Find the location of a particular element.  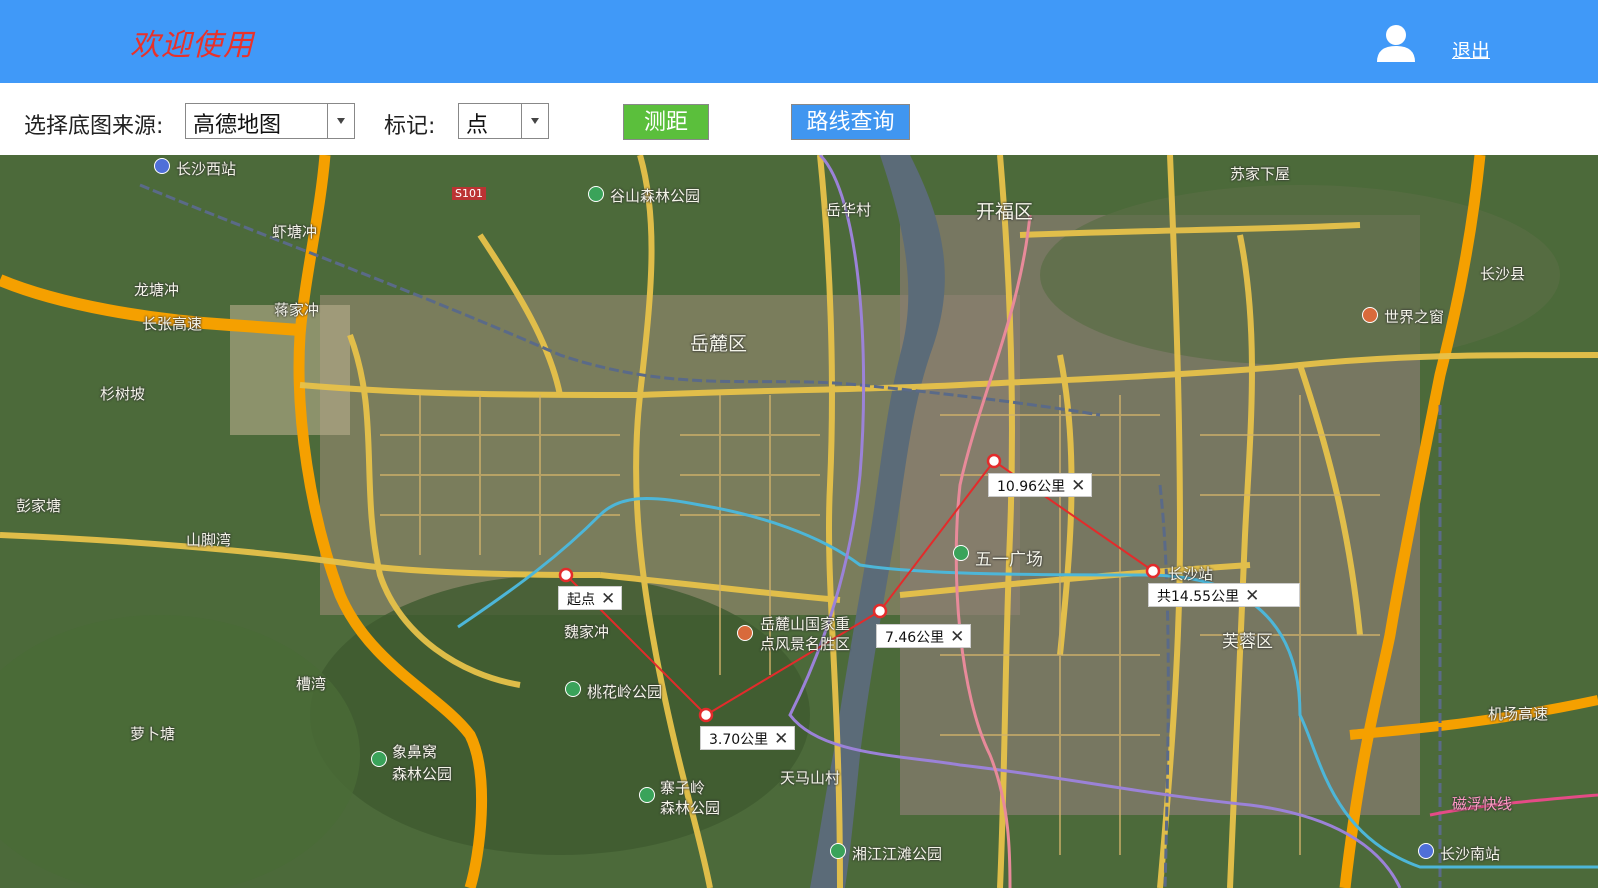

road-shield: S101 is located at coordinates (469, 193).